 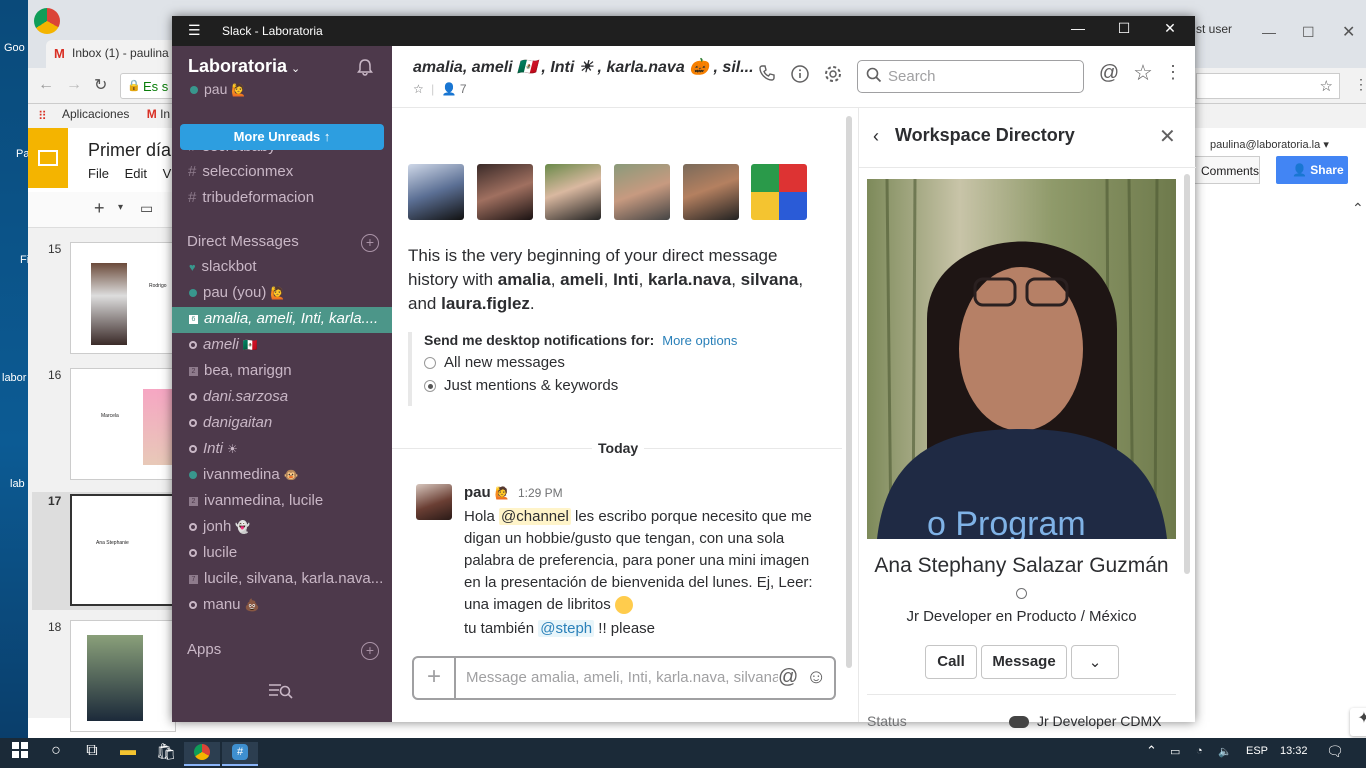 I want to click on hamburger-menu-icon: ☰, so click(x=194, y=30).